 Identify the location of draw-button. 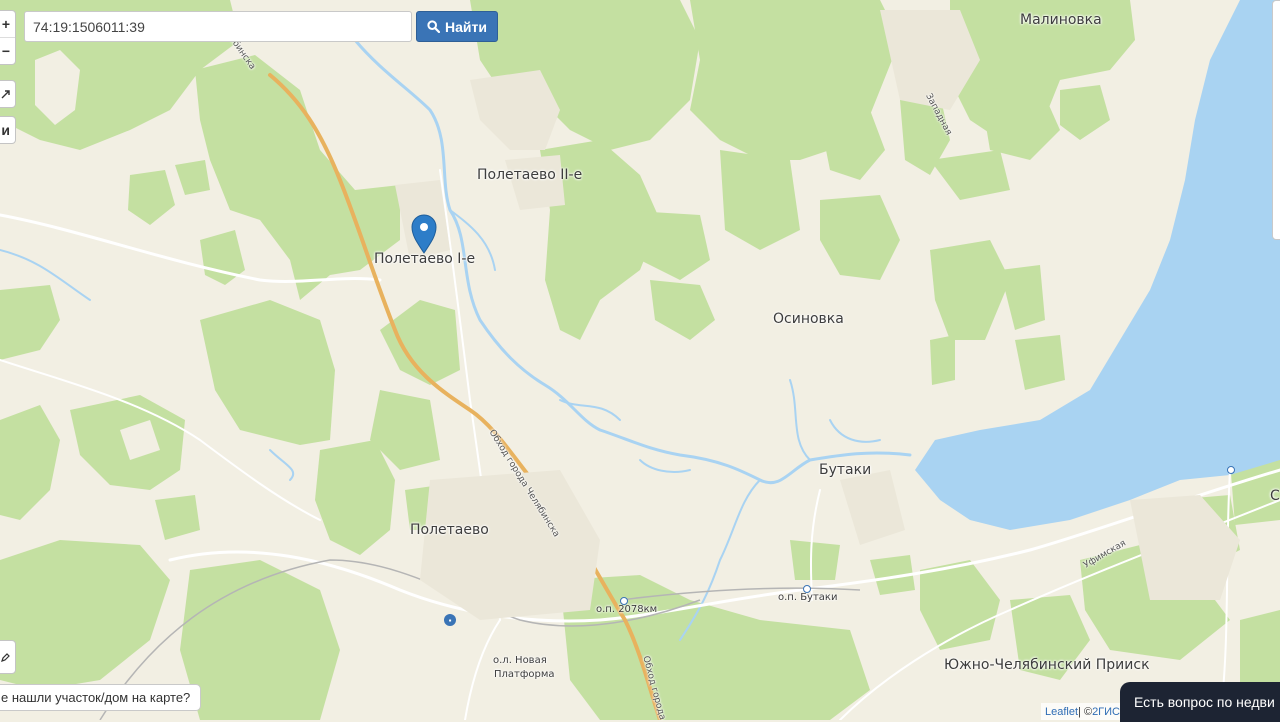
(7, 657).